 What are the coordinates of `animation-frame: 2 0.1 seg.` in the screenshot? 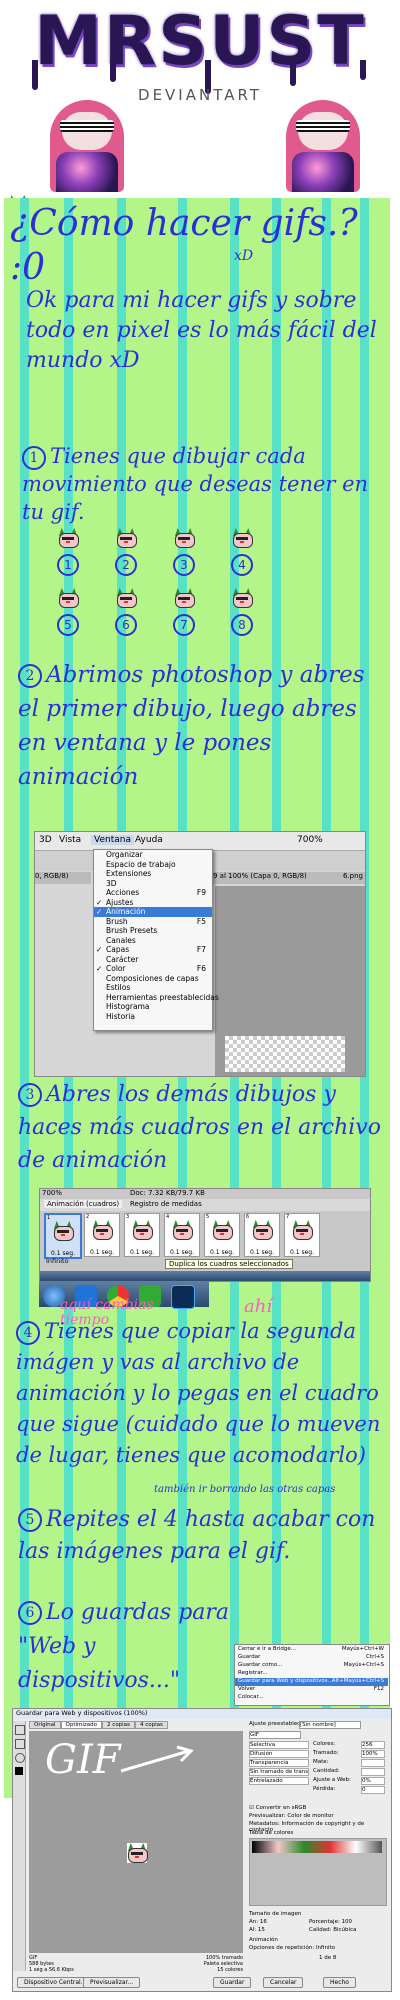 It's located at (102, 1235).